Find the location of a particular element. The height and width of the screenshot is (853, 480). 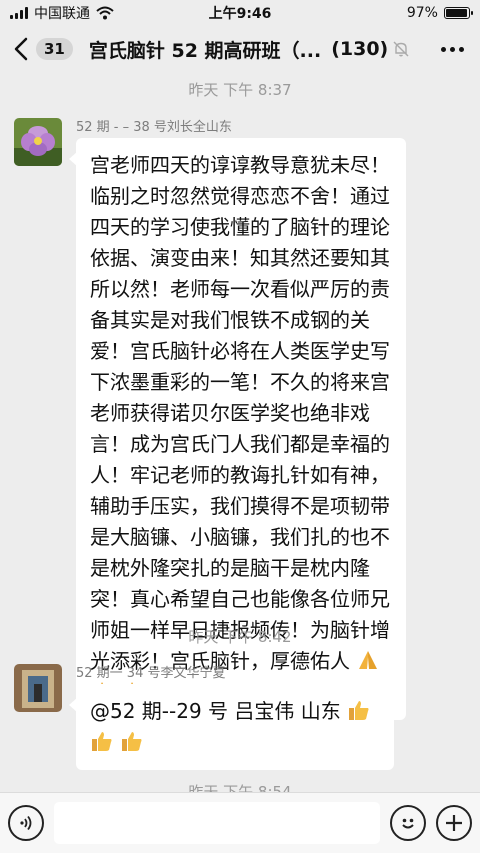

member-count: (130) is located at coordinates (360, 49).